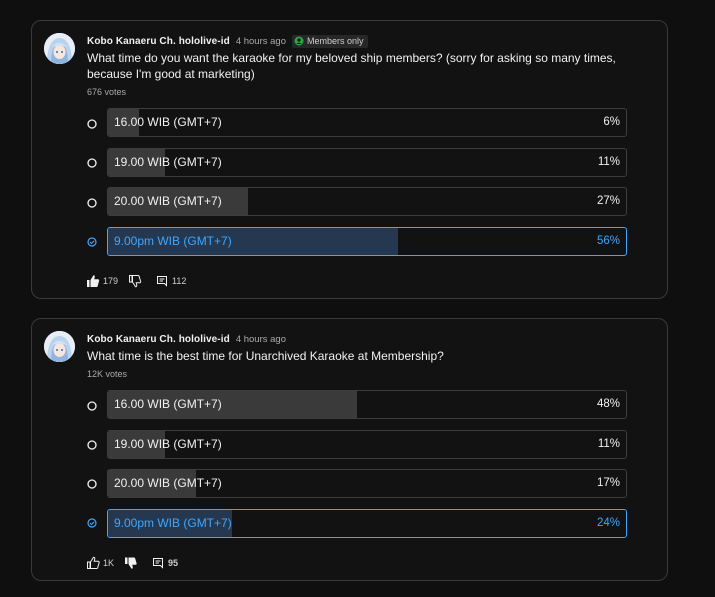 The width and height of the screenshot is (715, 597). What do you see at coordinates (611, 122) in the screenshot?
I see `poll-option-percent: 6%` at bounding box center [611, 122].